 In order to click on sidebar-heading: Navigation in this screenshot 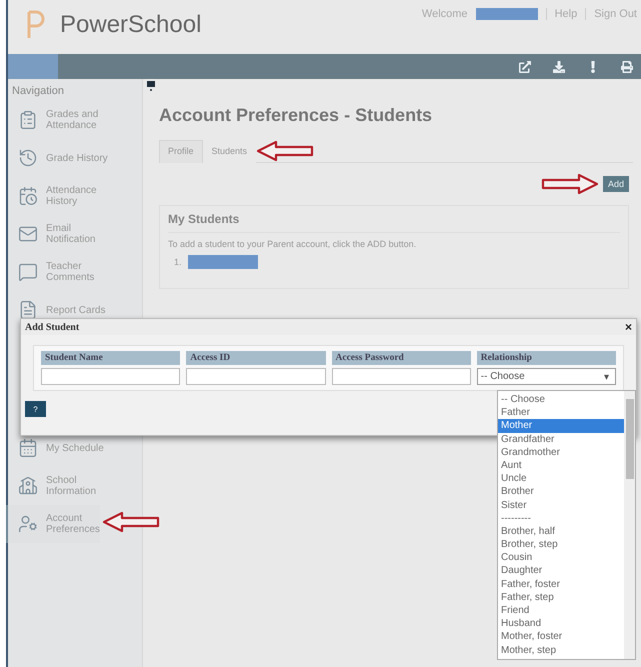, I will do `click(38, 92)`.